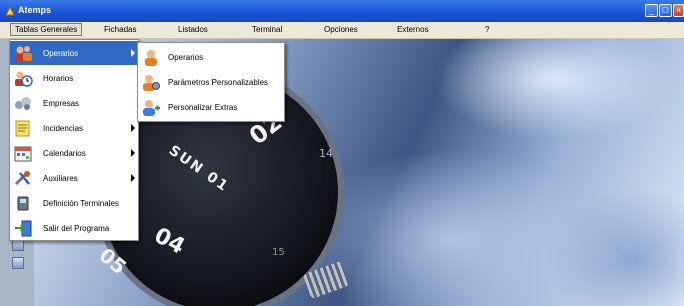 This screenshot has height=306, width=684. What do you see at coordinates (22, 178) in the screenshot?
I see `tools-icon` at bounding box center [22, 178].